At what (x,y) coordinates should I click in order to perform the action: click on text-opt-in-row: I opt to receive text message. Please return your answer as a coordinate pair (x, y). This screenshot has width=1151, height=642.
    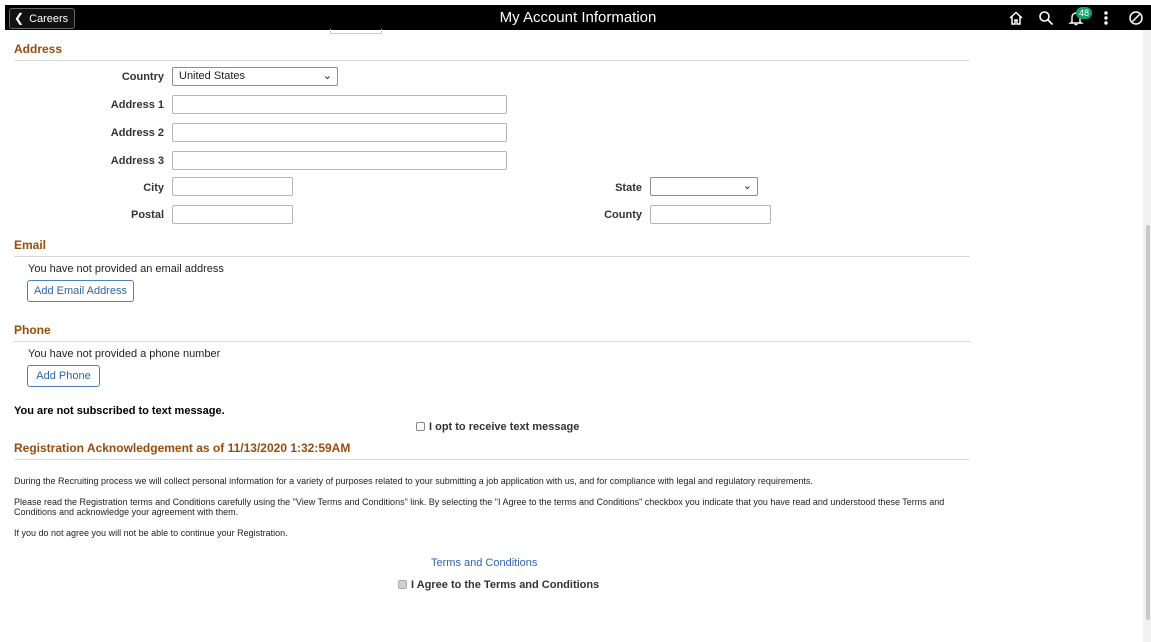
    Looking at the image, I should click on (497, 427).